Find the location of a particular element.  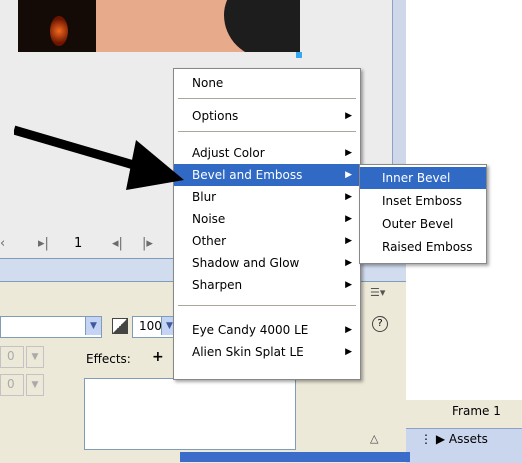

menu-item-label: Other is located at coordinates (209, 241).